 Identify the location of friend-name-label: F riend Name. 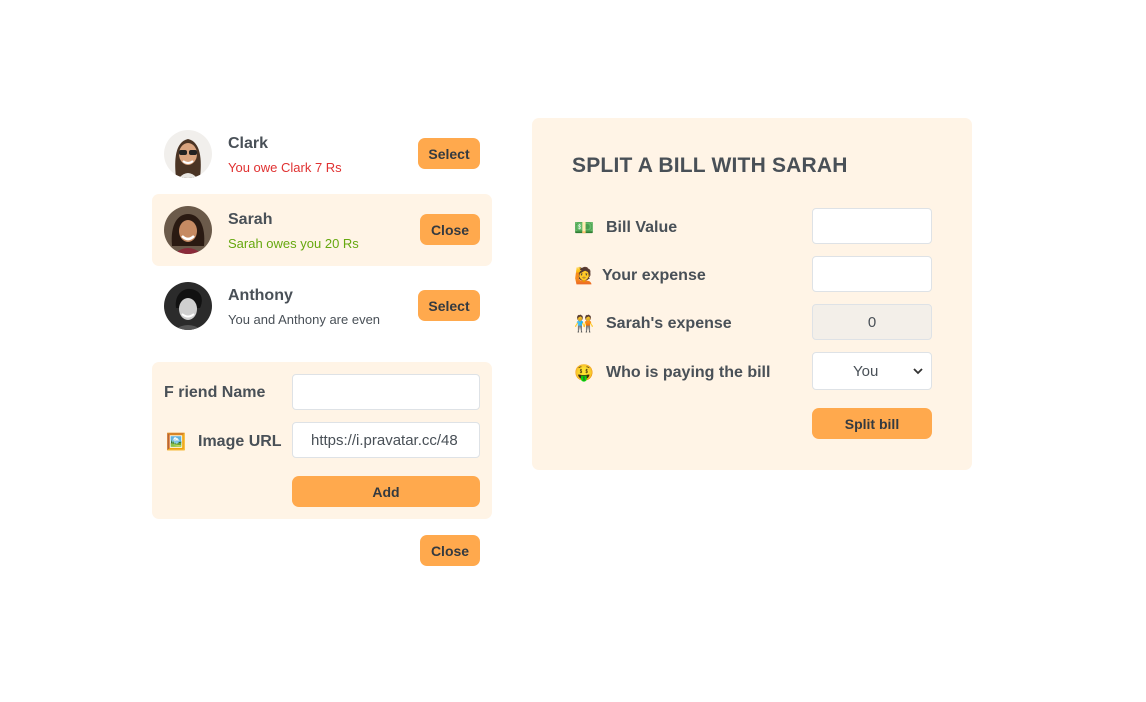
(215, 392).